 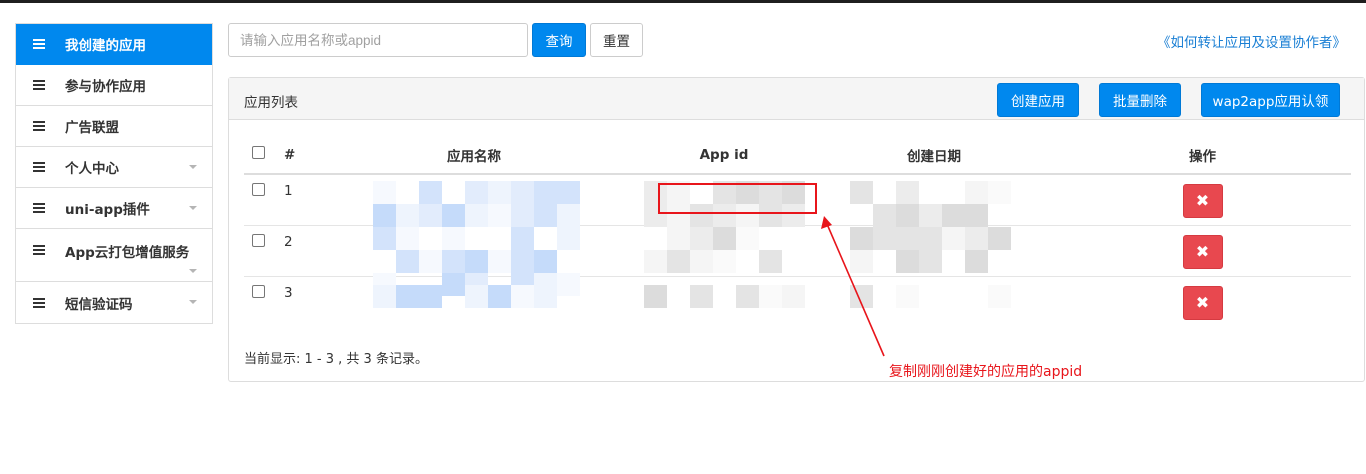 What do you see at coordinates (853, 286) in the screenshot?
I see `annotation-arrow` at bounding box center [853, 286].